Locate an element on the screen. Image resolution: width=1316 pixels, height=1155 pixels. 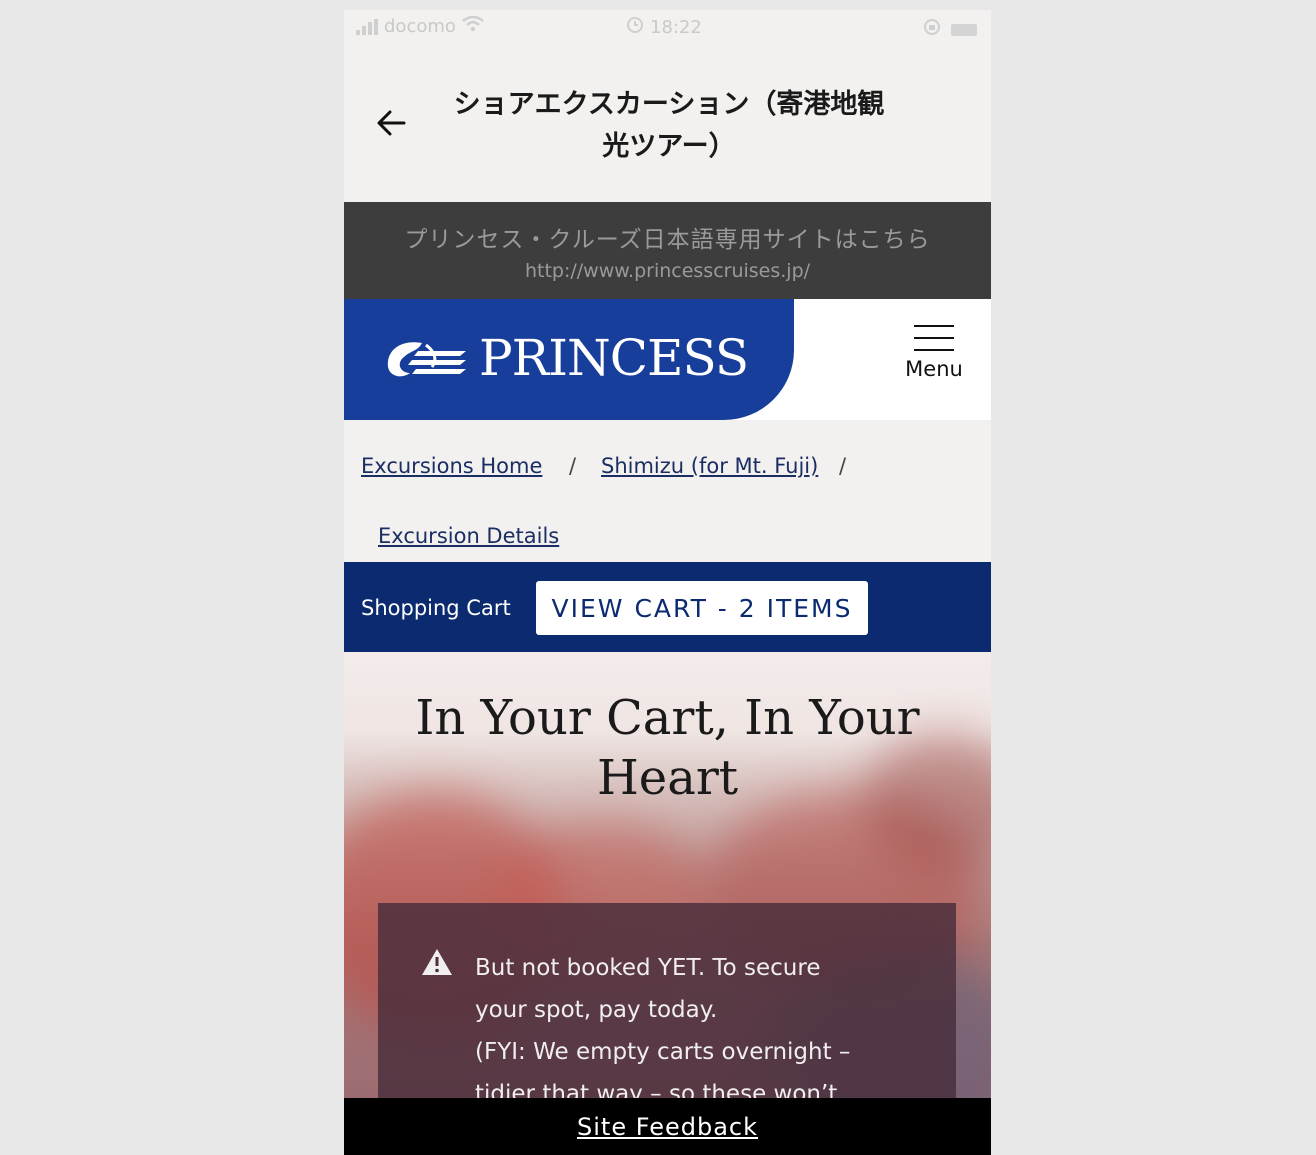
status-center: 18:22 is located at coordinates (664, 27).